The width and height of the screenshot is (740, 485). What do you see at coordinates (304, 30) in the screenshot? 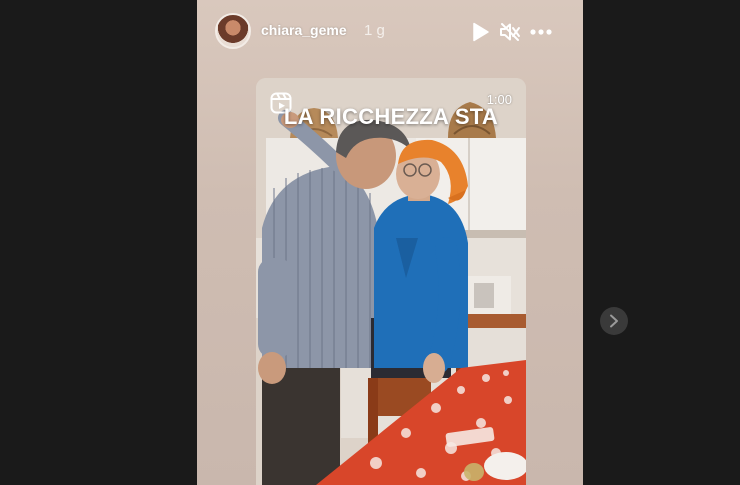
I see `story-username: chiara_geme` at bounding box center [304, 30].